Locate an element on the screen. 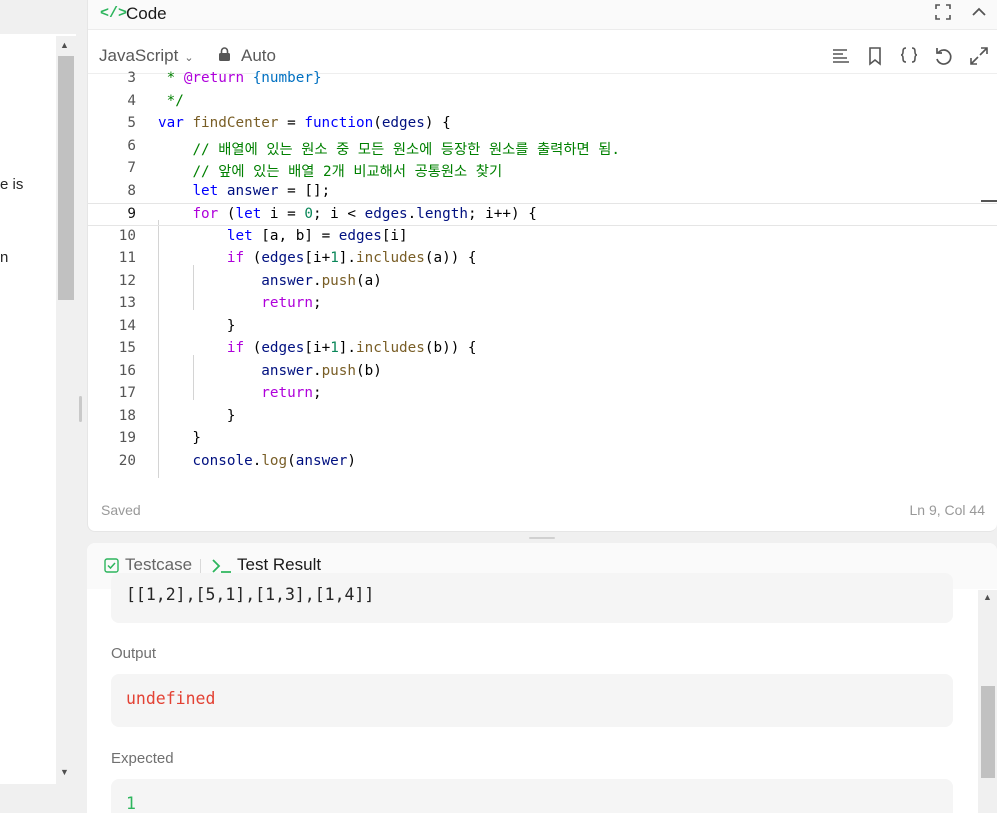  line-number: 9 is located at coordinates (131, 214).